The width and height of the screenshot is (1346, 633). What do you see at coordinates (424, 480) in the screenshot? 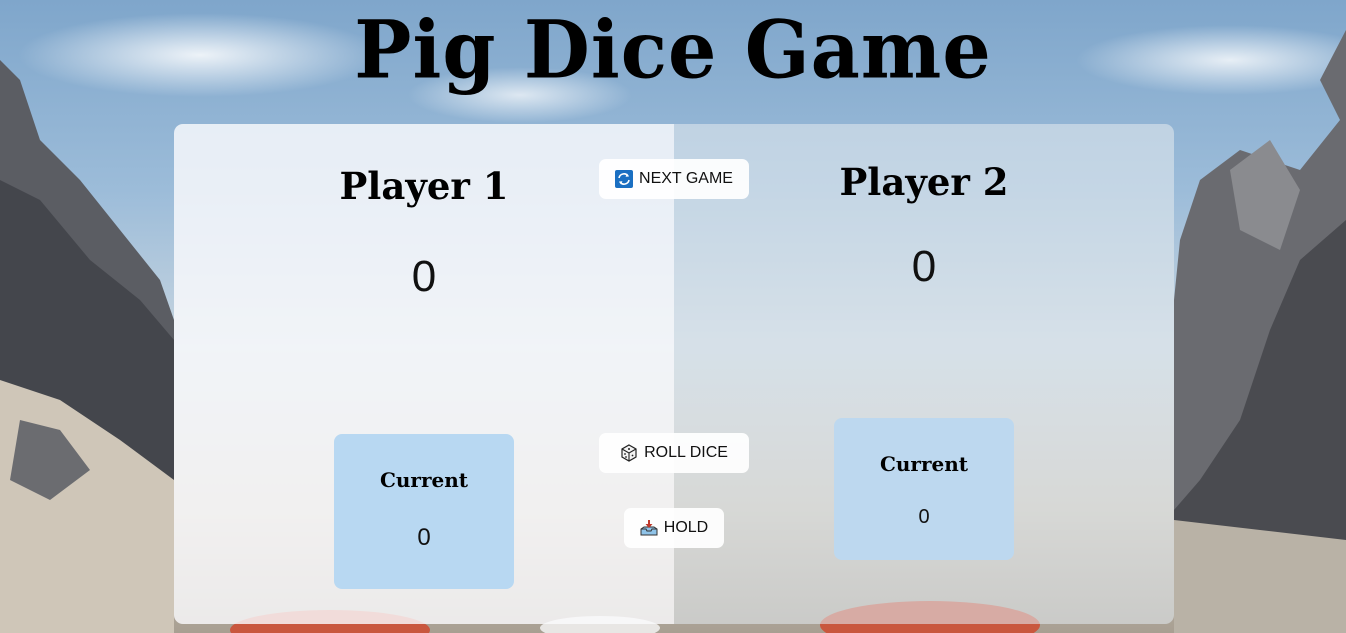
I see `player-1-current-label: Current` at bounding box center [424, 480].